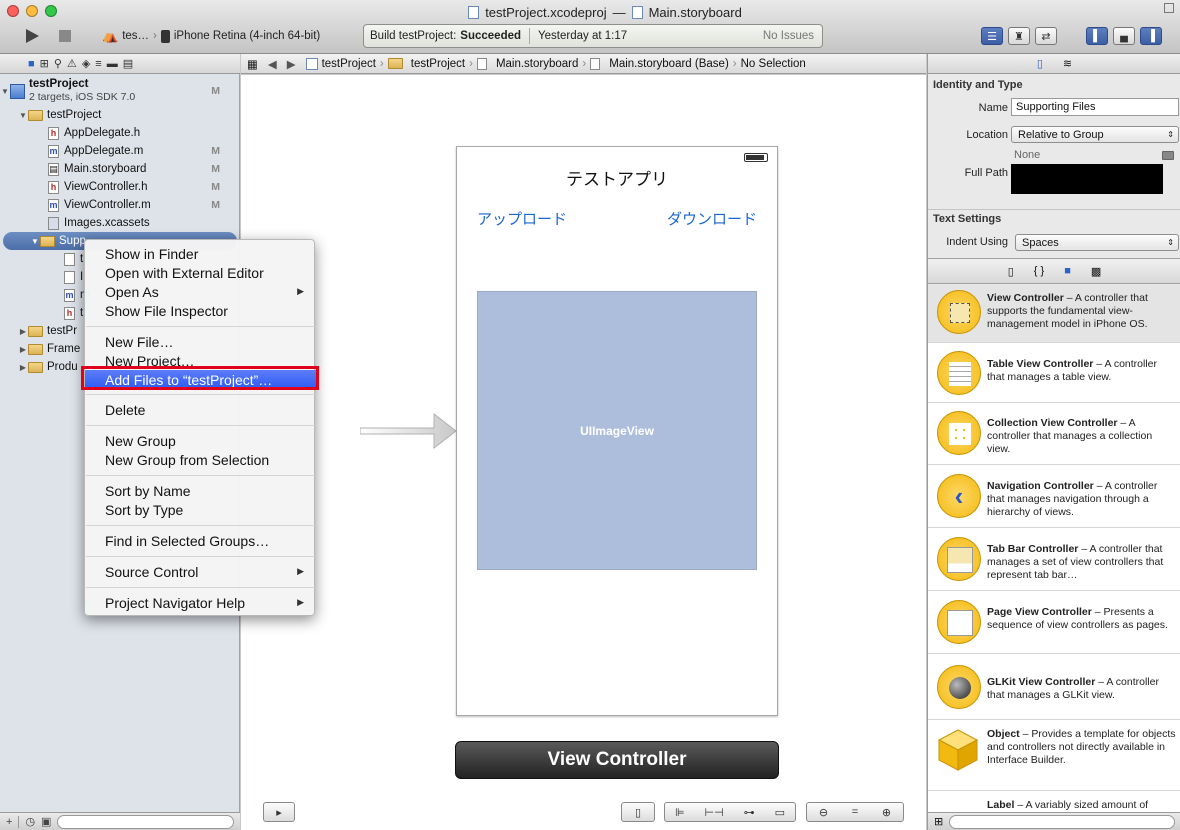 The image size is (1180, 830). I want to click on forward-icon: ▶, so click(294, 64).